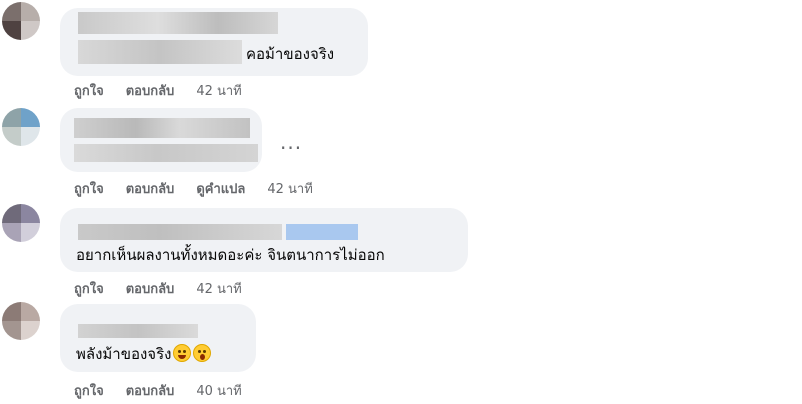 The image size is (802, 404). I want to click on comment-bubble: พลังม้าของจริง, so click(158, 338).